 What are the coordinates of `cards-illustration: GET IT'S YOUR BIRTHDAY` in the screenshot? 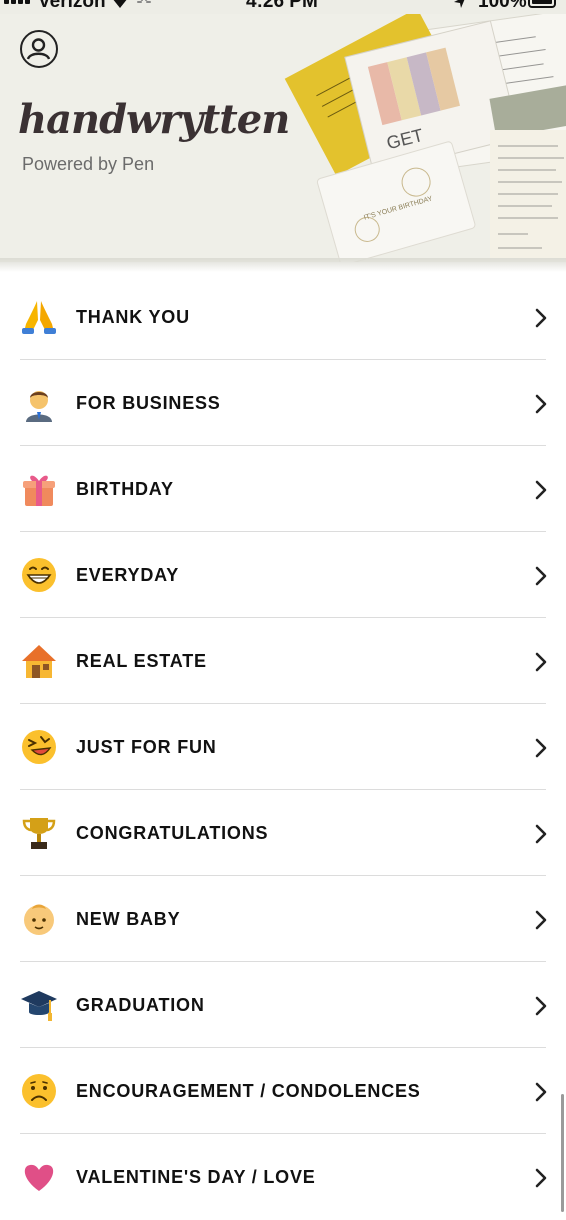 It's located at (425, 135).